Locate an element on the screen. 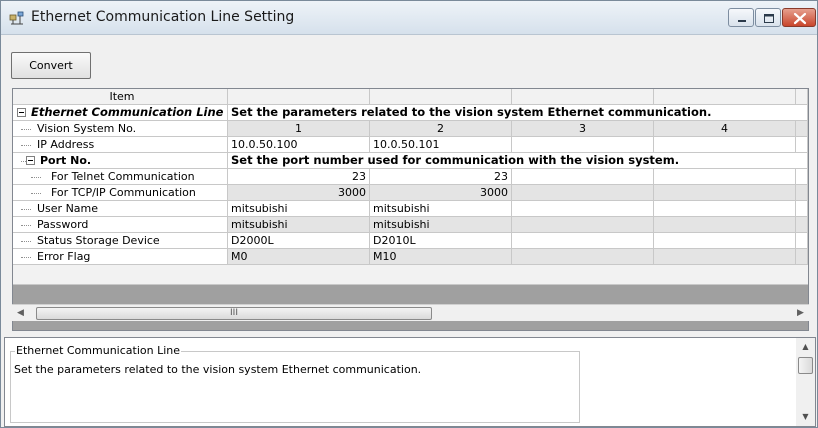 The height and width of the screenshot is (428, 818). toolbar is located at coordinates (409, 59).